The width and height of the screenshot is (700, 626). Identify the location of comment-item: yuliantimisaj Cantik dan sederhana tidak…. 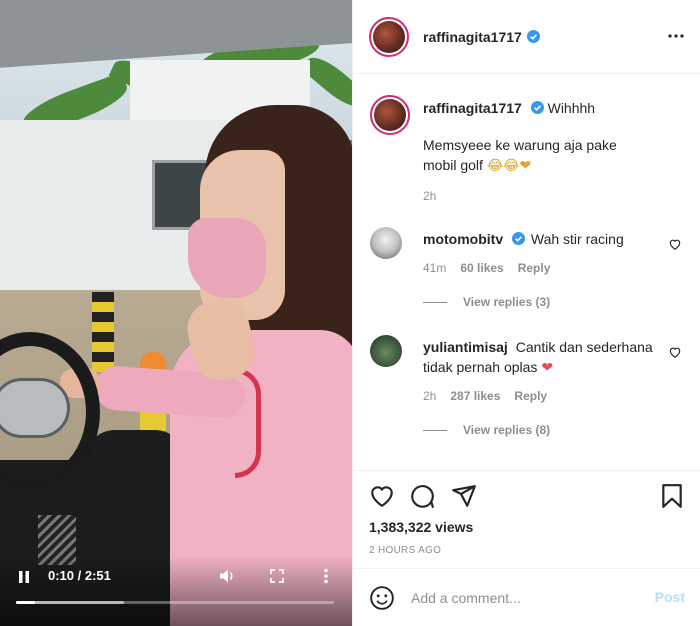
(530, 390).